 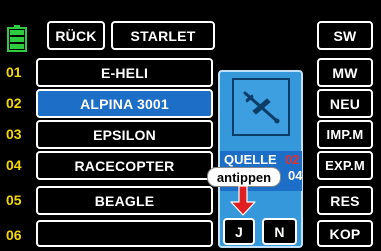 What do you see at coordinates (345, 134) in the screenshot?
I see `import-button: IMP.M` at bounding box center [345, 134].